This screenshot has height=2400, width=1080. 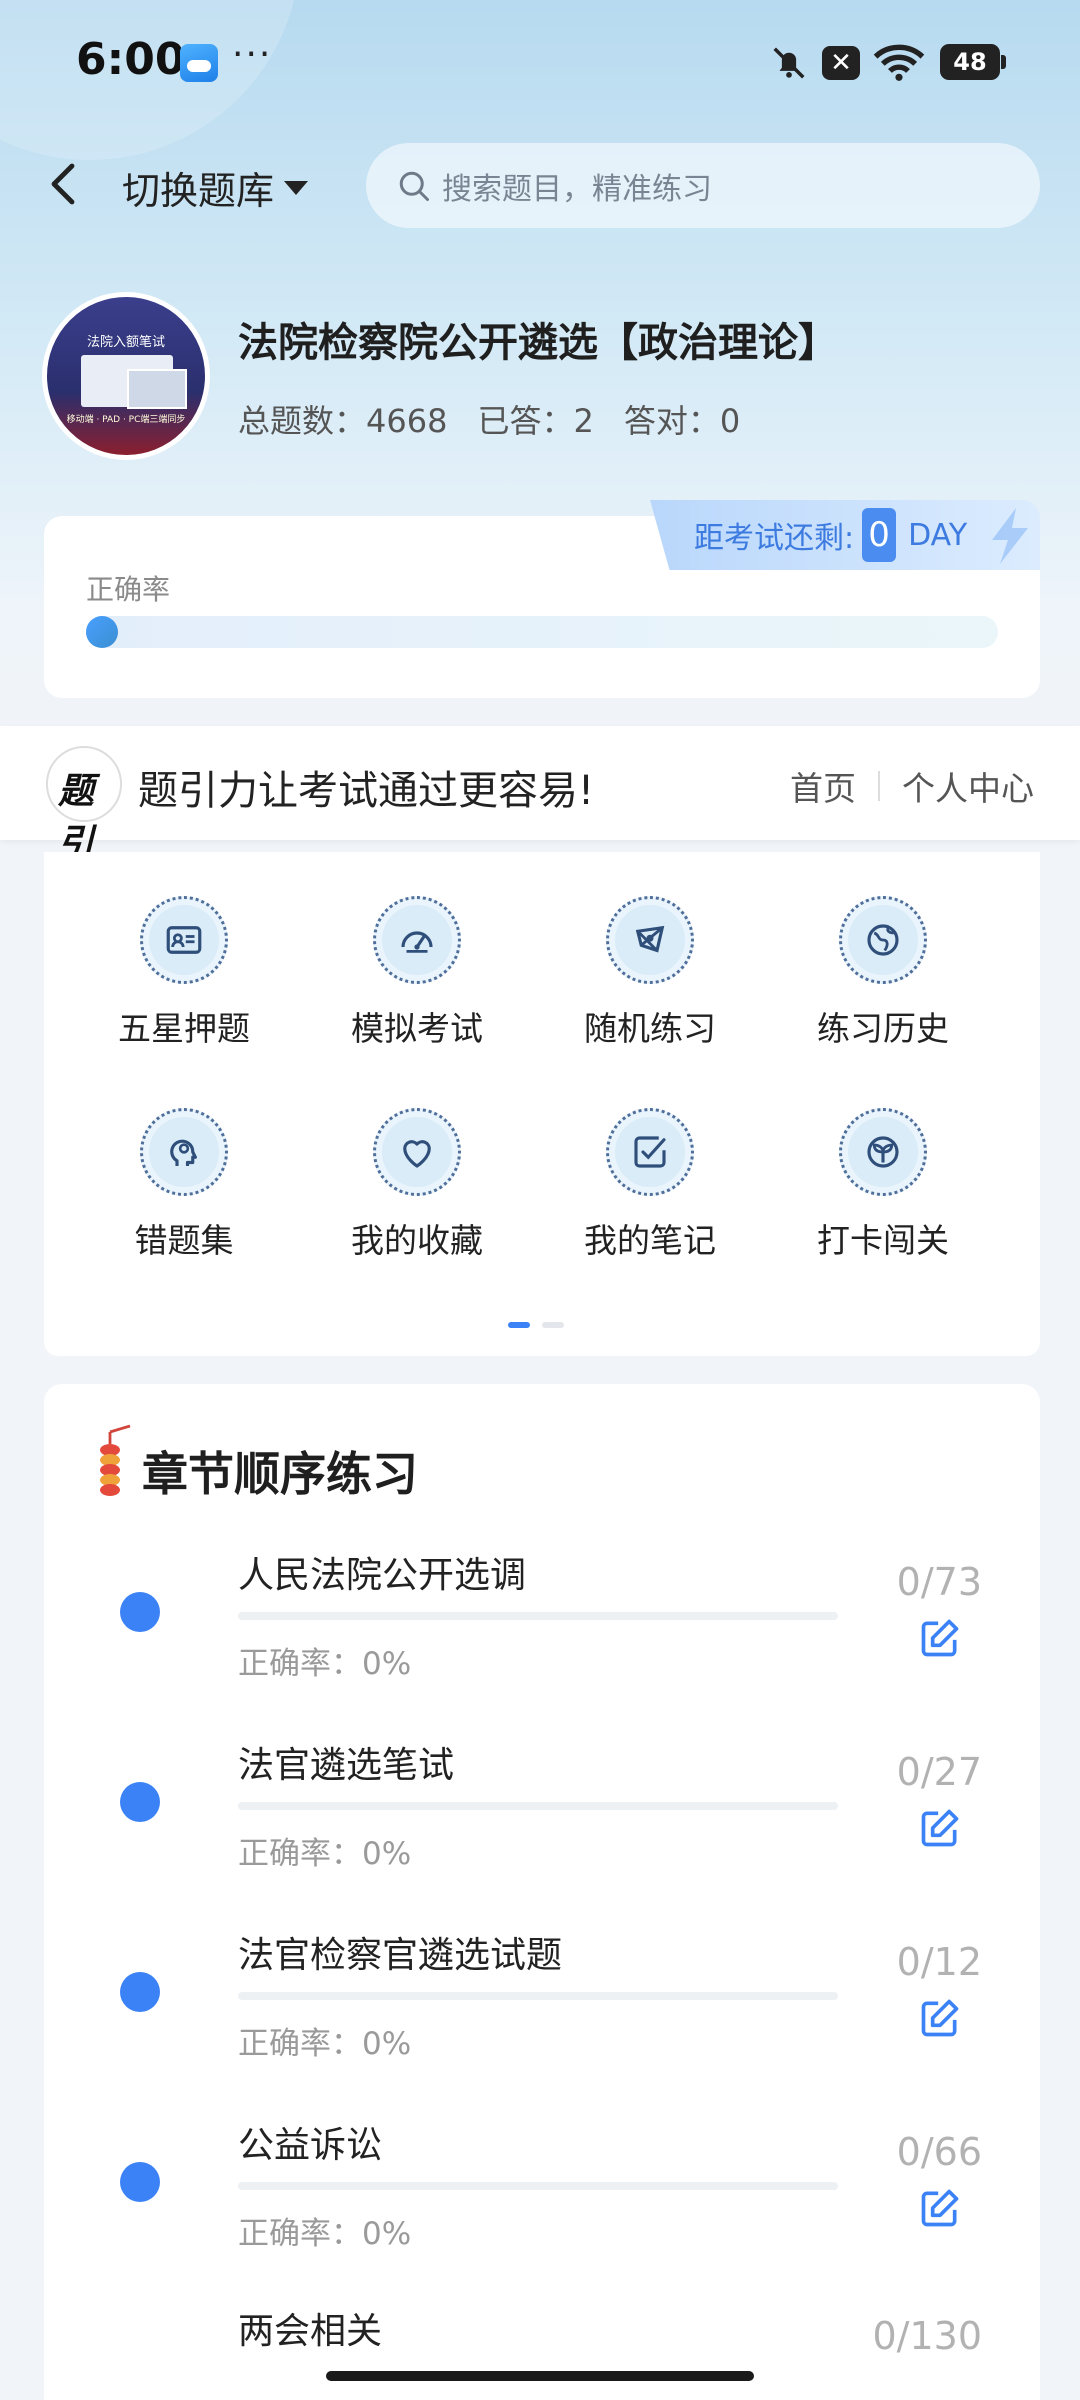 I want to click on status-time: 6:00, so click(x=131, y=59).